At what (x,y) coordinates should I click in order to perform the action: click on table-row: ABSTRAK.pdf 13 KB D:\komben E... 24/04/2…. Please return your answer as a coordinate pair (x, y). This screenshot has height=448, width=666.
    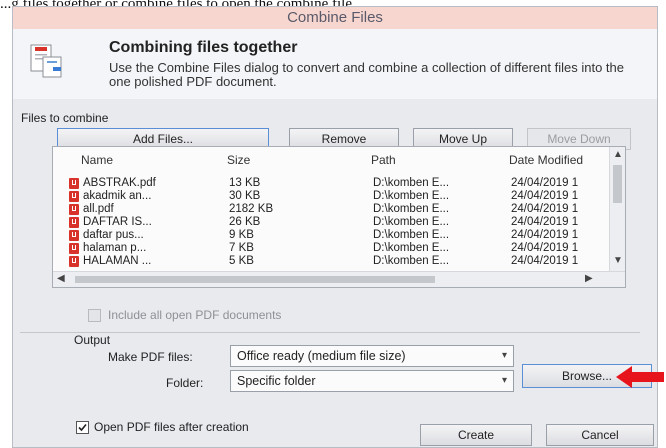
    Looking at the image, I should click on (327, 183).